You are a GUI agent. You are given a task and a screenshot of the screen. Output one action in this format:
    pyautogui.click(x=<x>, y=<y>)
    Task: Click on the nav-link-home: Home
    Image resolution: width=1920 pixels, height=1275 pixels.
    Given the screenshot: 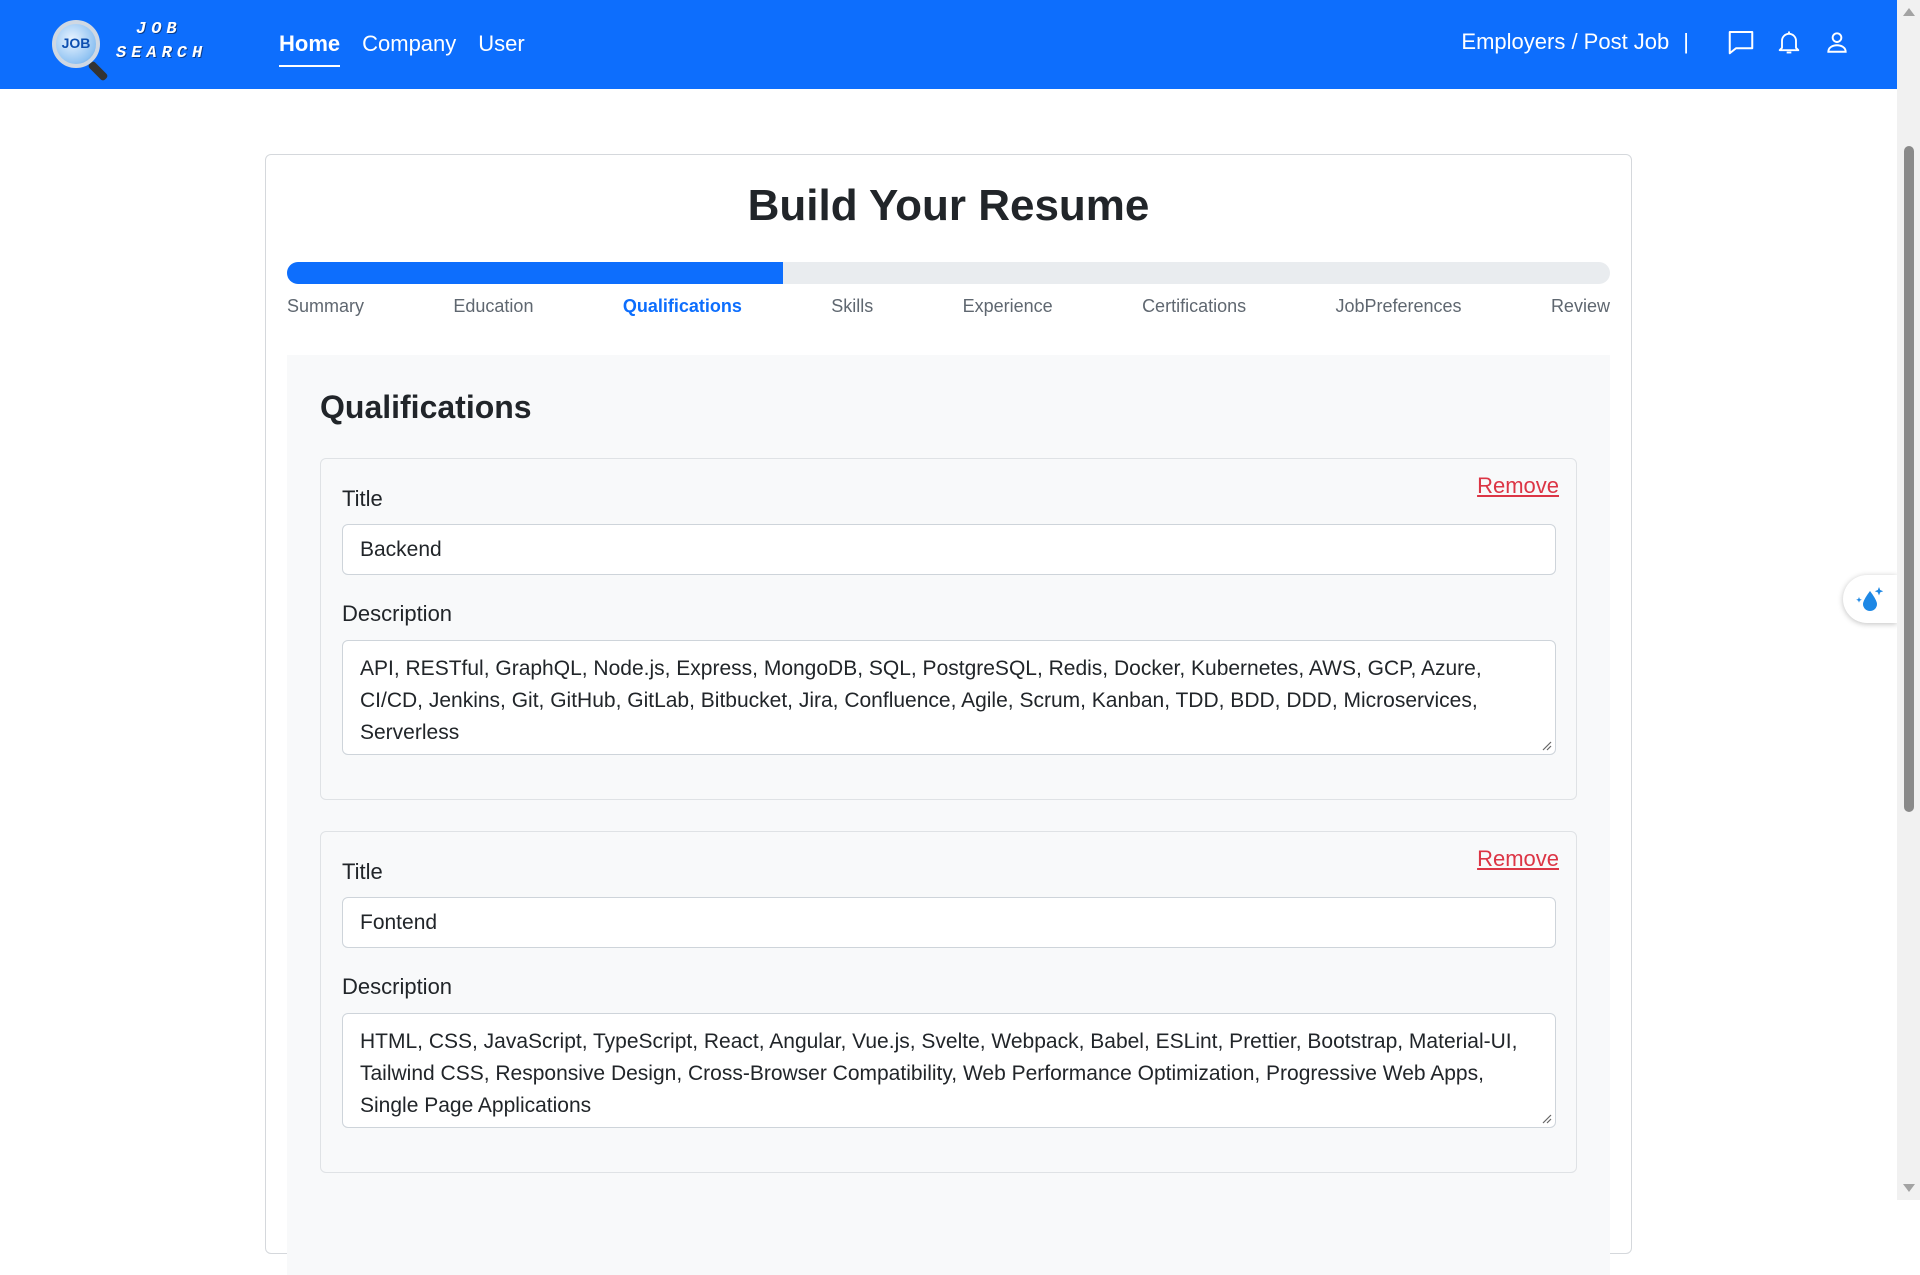 What is the action you would take?
    pyautogui.click(x=310, y=47)
    